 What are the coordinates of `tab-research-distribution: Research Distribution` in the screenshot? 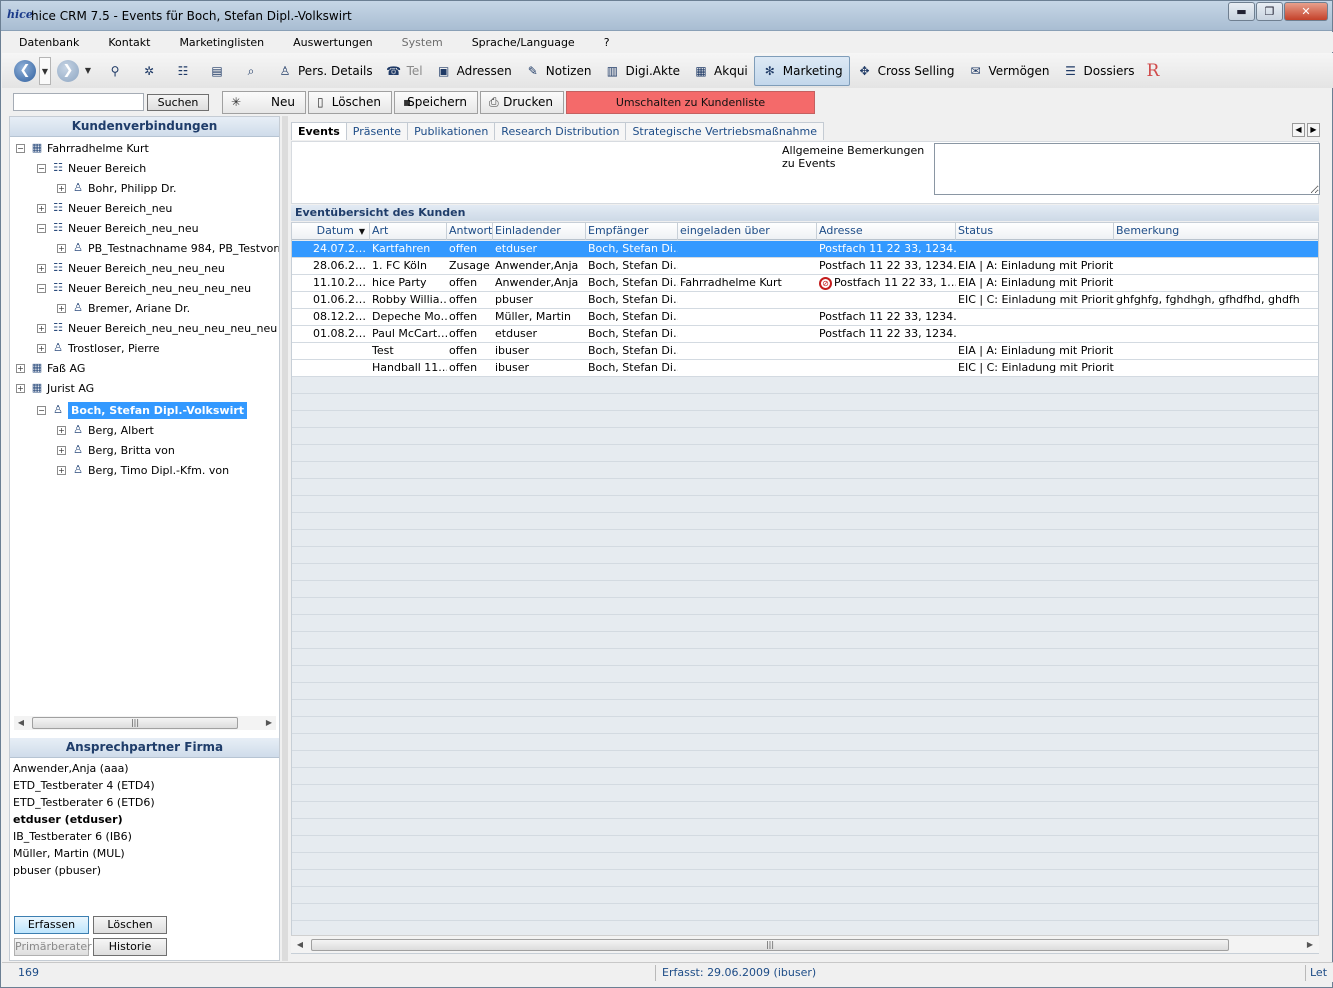 It's located at (560, 131).